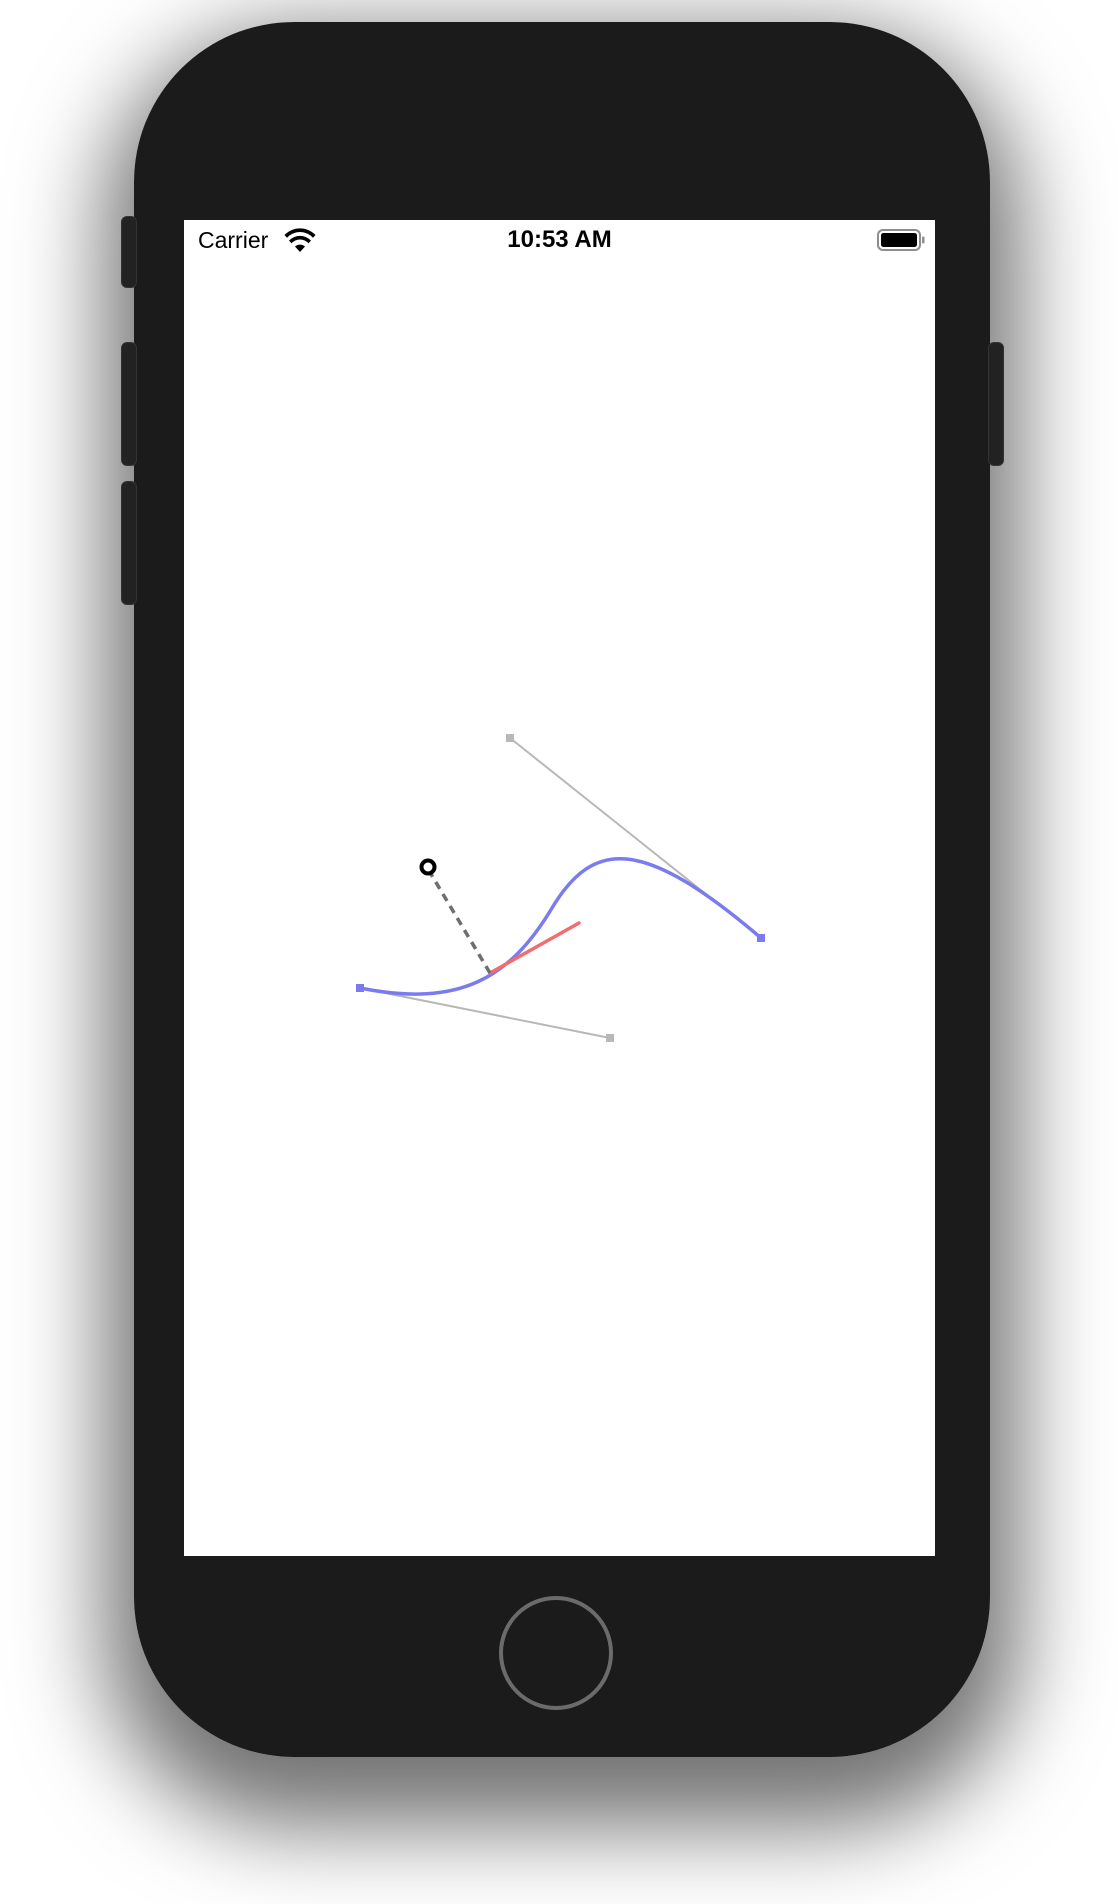 The width and height of the screenshot is (1118, 1904). Describe the element at coordinates (901, 240) in the screenshot. I see `battery-icon` at that location.